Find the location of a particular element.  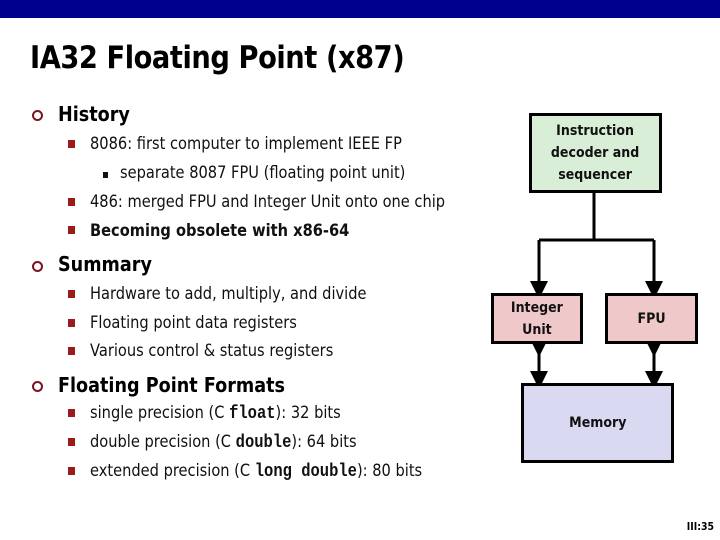

box-label: Memory is located at coordinates (597, 423).